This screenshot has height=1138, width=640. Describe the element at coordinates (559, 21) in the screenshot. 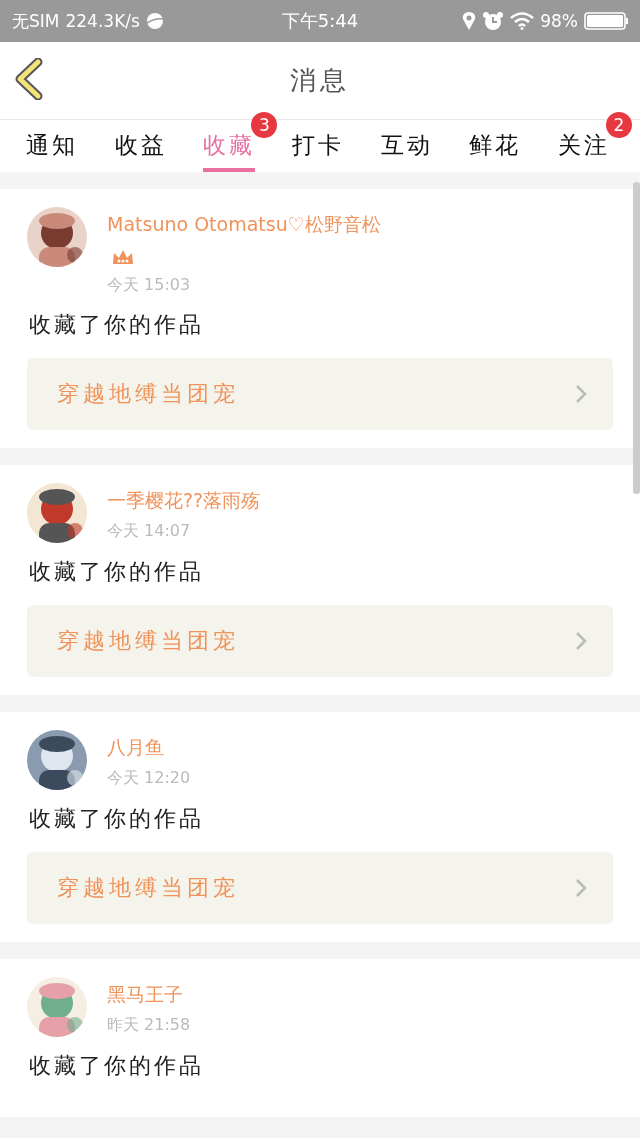

I see `battery-percent: 98%` at that location.